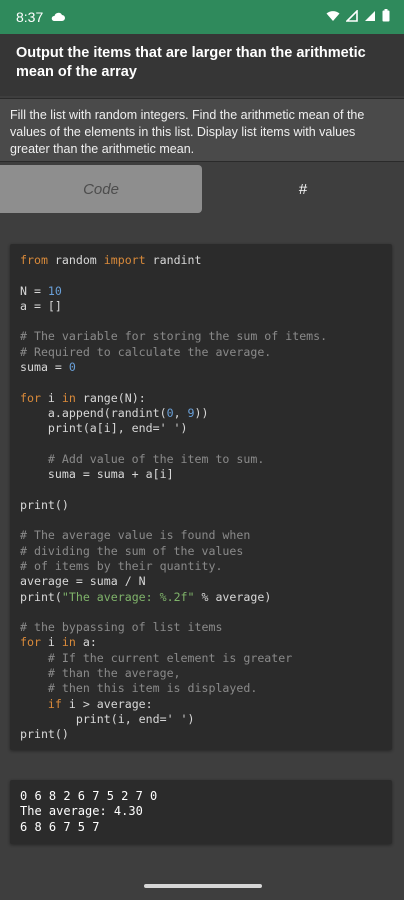 This screenshot has height=900, width=404. I want to click on signal-icon, so click(351, 17).